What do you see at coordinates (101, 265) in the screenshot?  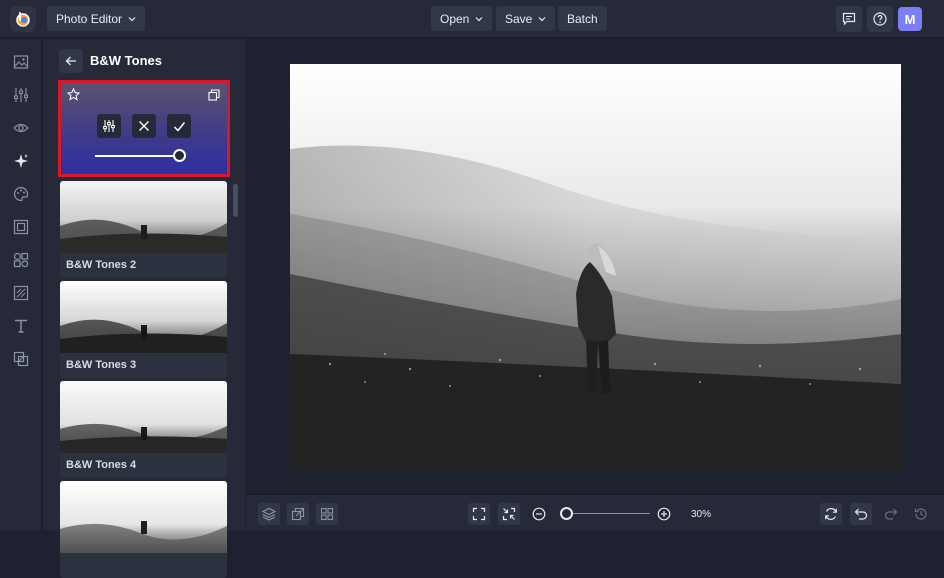 I see `preset-label: B&W Tones 2` at bounding box center [101, 265].